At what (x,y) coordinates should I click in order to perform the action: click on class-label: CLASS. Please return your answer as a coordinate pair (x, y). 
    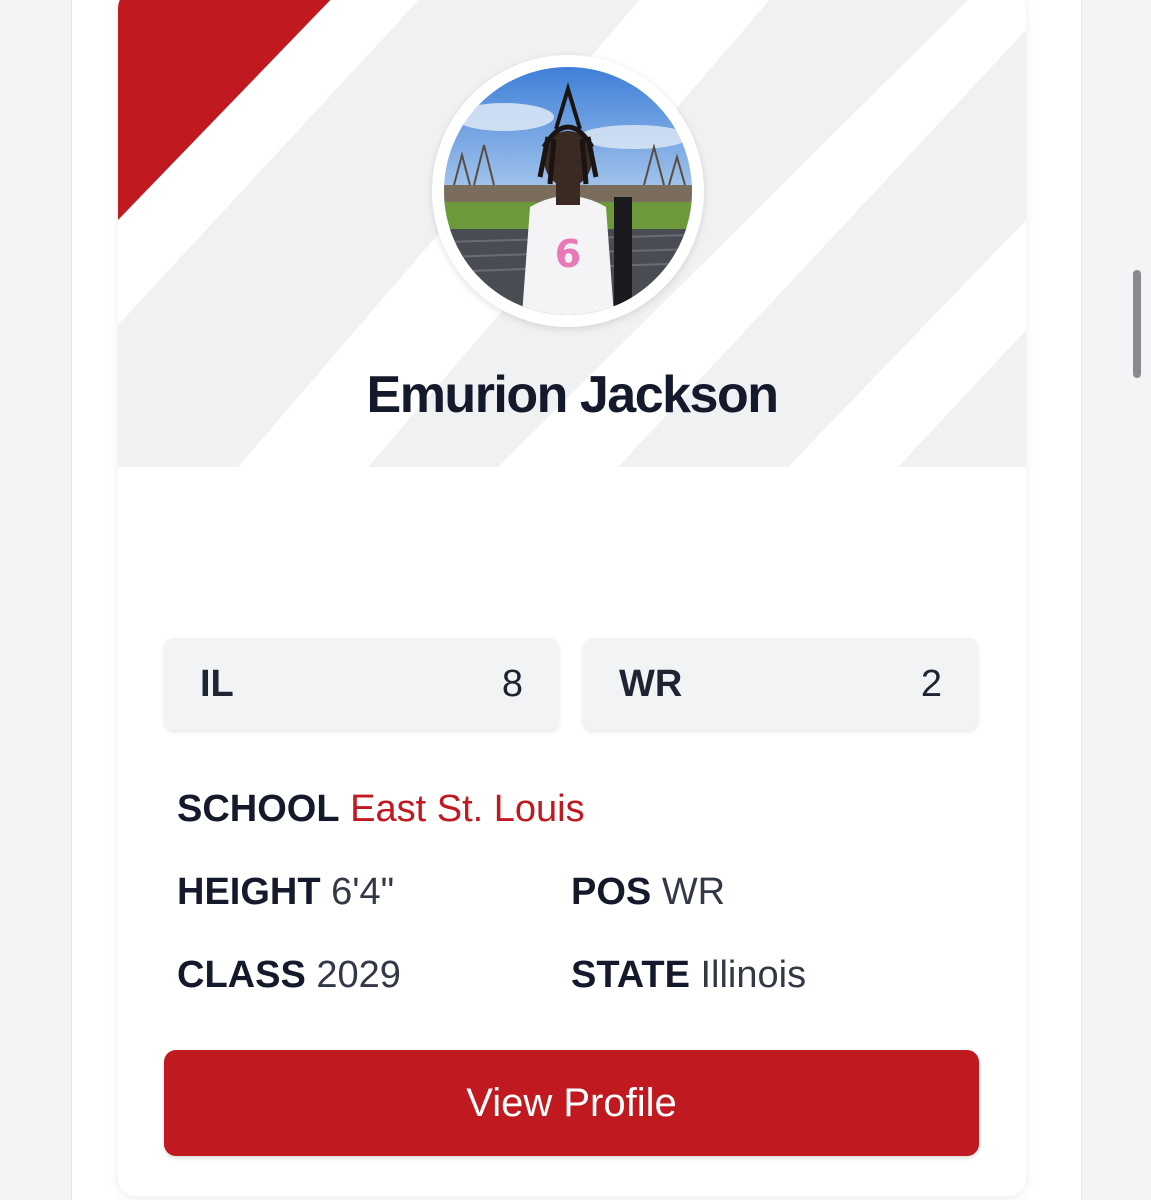
    Looking at the image, I should click on (241, 975).